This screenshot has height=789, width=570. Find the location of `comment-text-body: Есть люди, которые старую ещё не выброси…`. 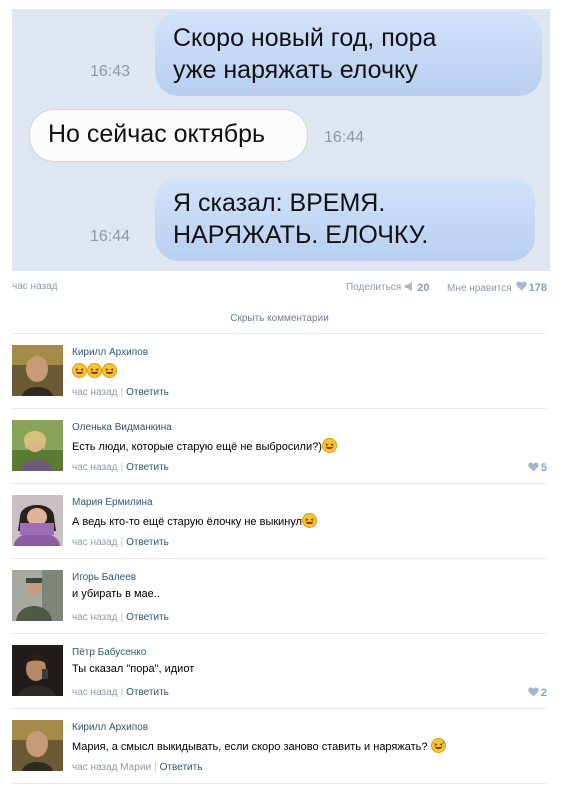

comment-text-body: Есть люди, которые старую ещё не выброси… is located at coordinates (197, 447).